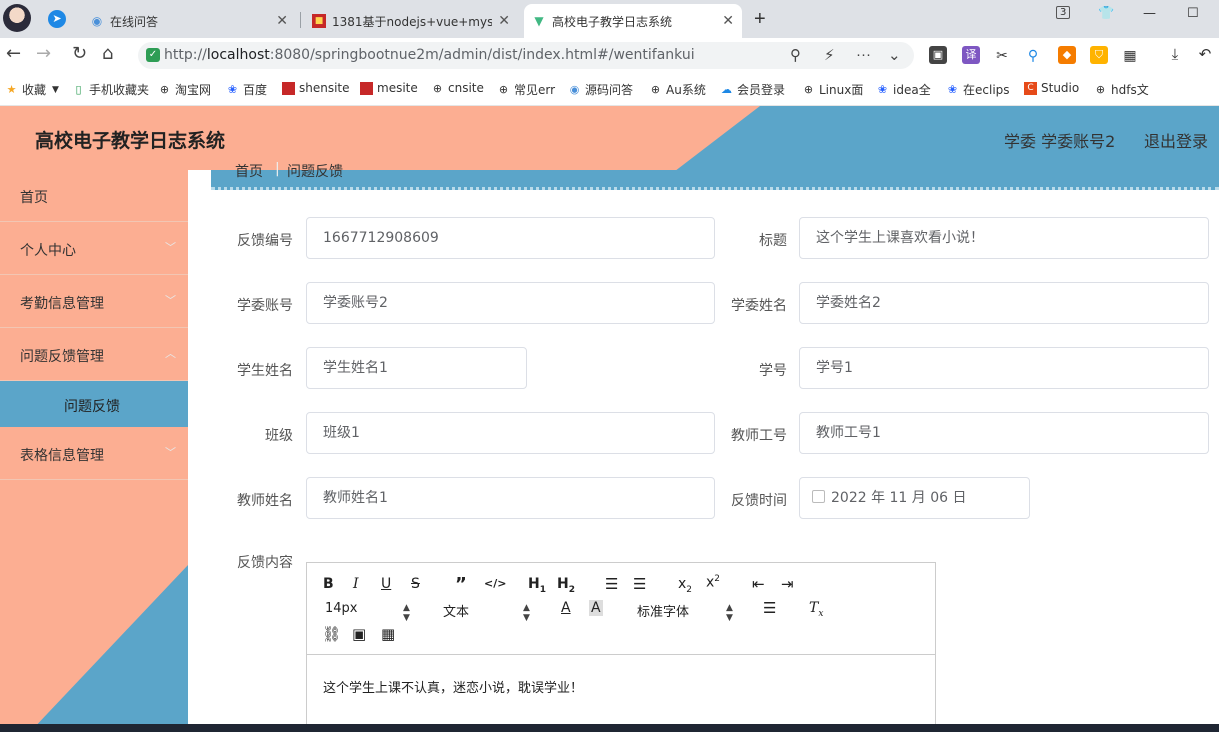  Describe the element at coordinates (57, 19) in the screenshot. I see `browser-logo-icon: ➤` at that location.